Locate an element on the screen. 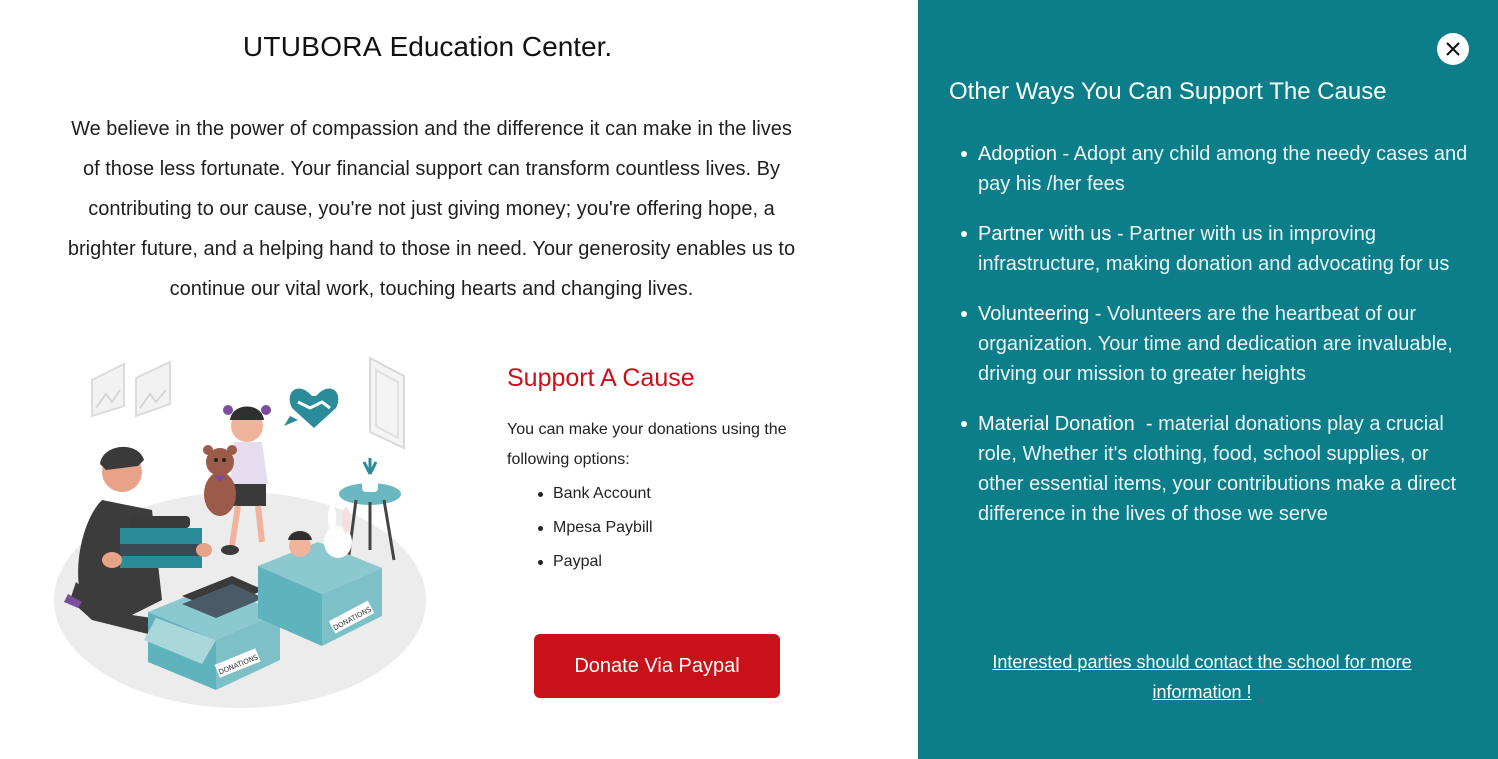 Image resolution: width=1498 pixels, height=759 pixels. brand-name: UTUBORA is located at coordinates (312, 46).